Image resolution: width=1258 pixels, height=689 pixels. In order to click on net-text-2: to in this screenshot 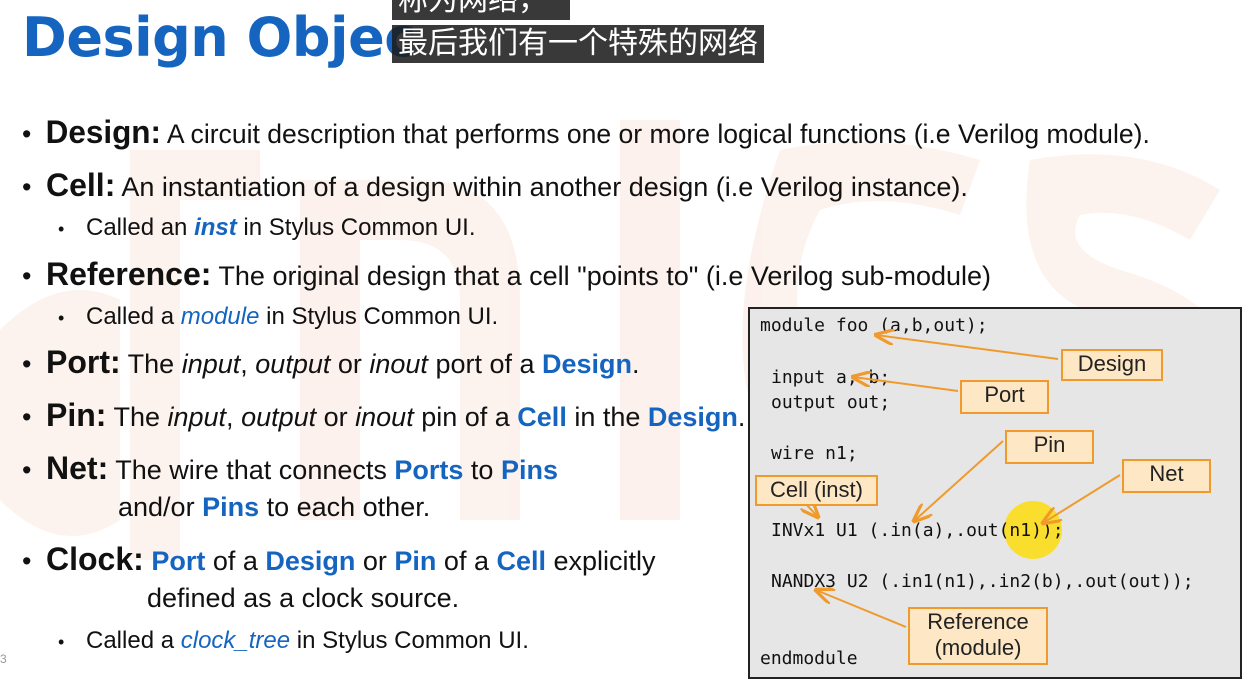, I will do `click(482, 470)`.